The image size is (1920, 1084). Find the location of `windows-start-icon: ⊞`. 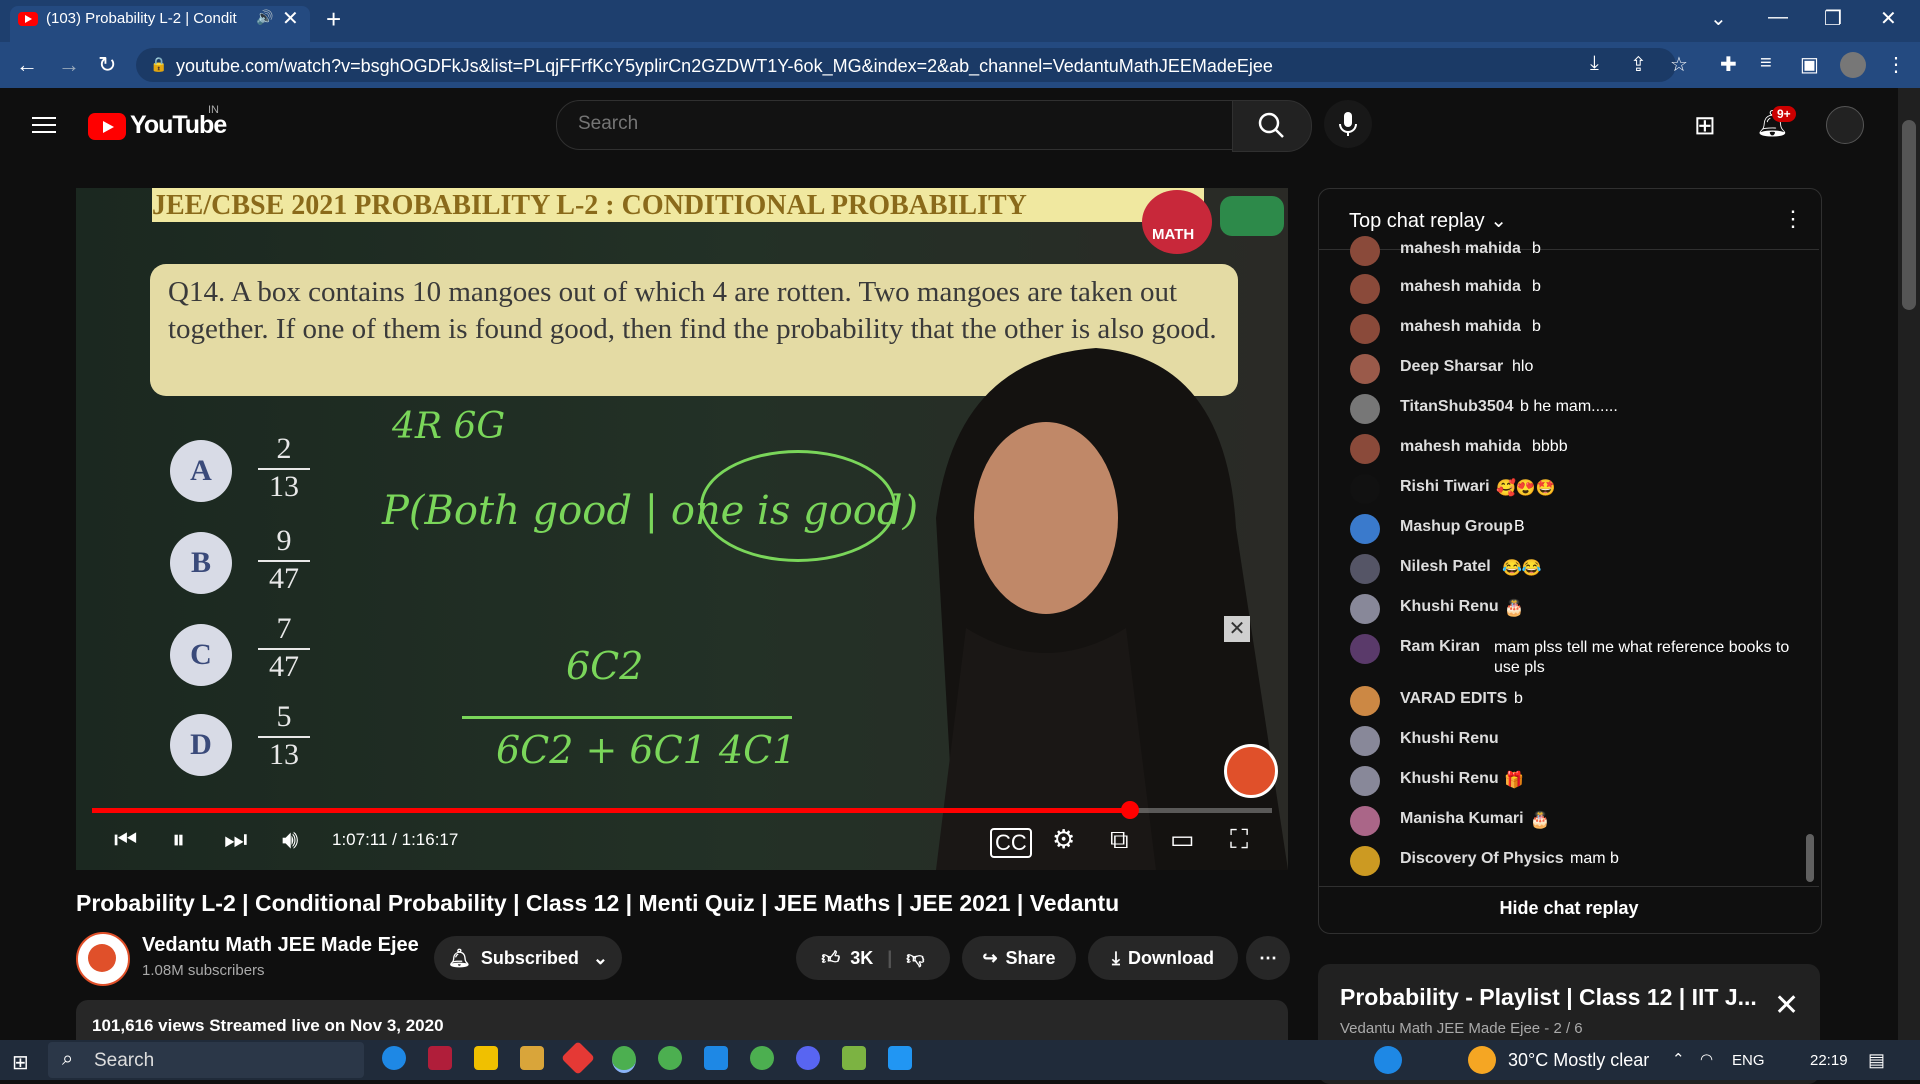

windows-start-icon: ⊞ is located at coordinates (20, 1062).